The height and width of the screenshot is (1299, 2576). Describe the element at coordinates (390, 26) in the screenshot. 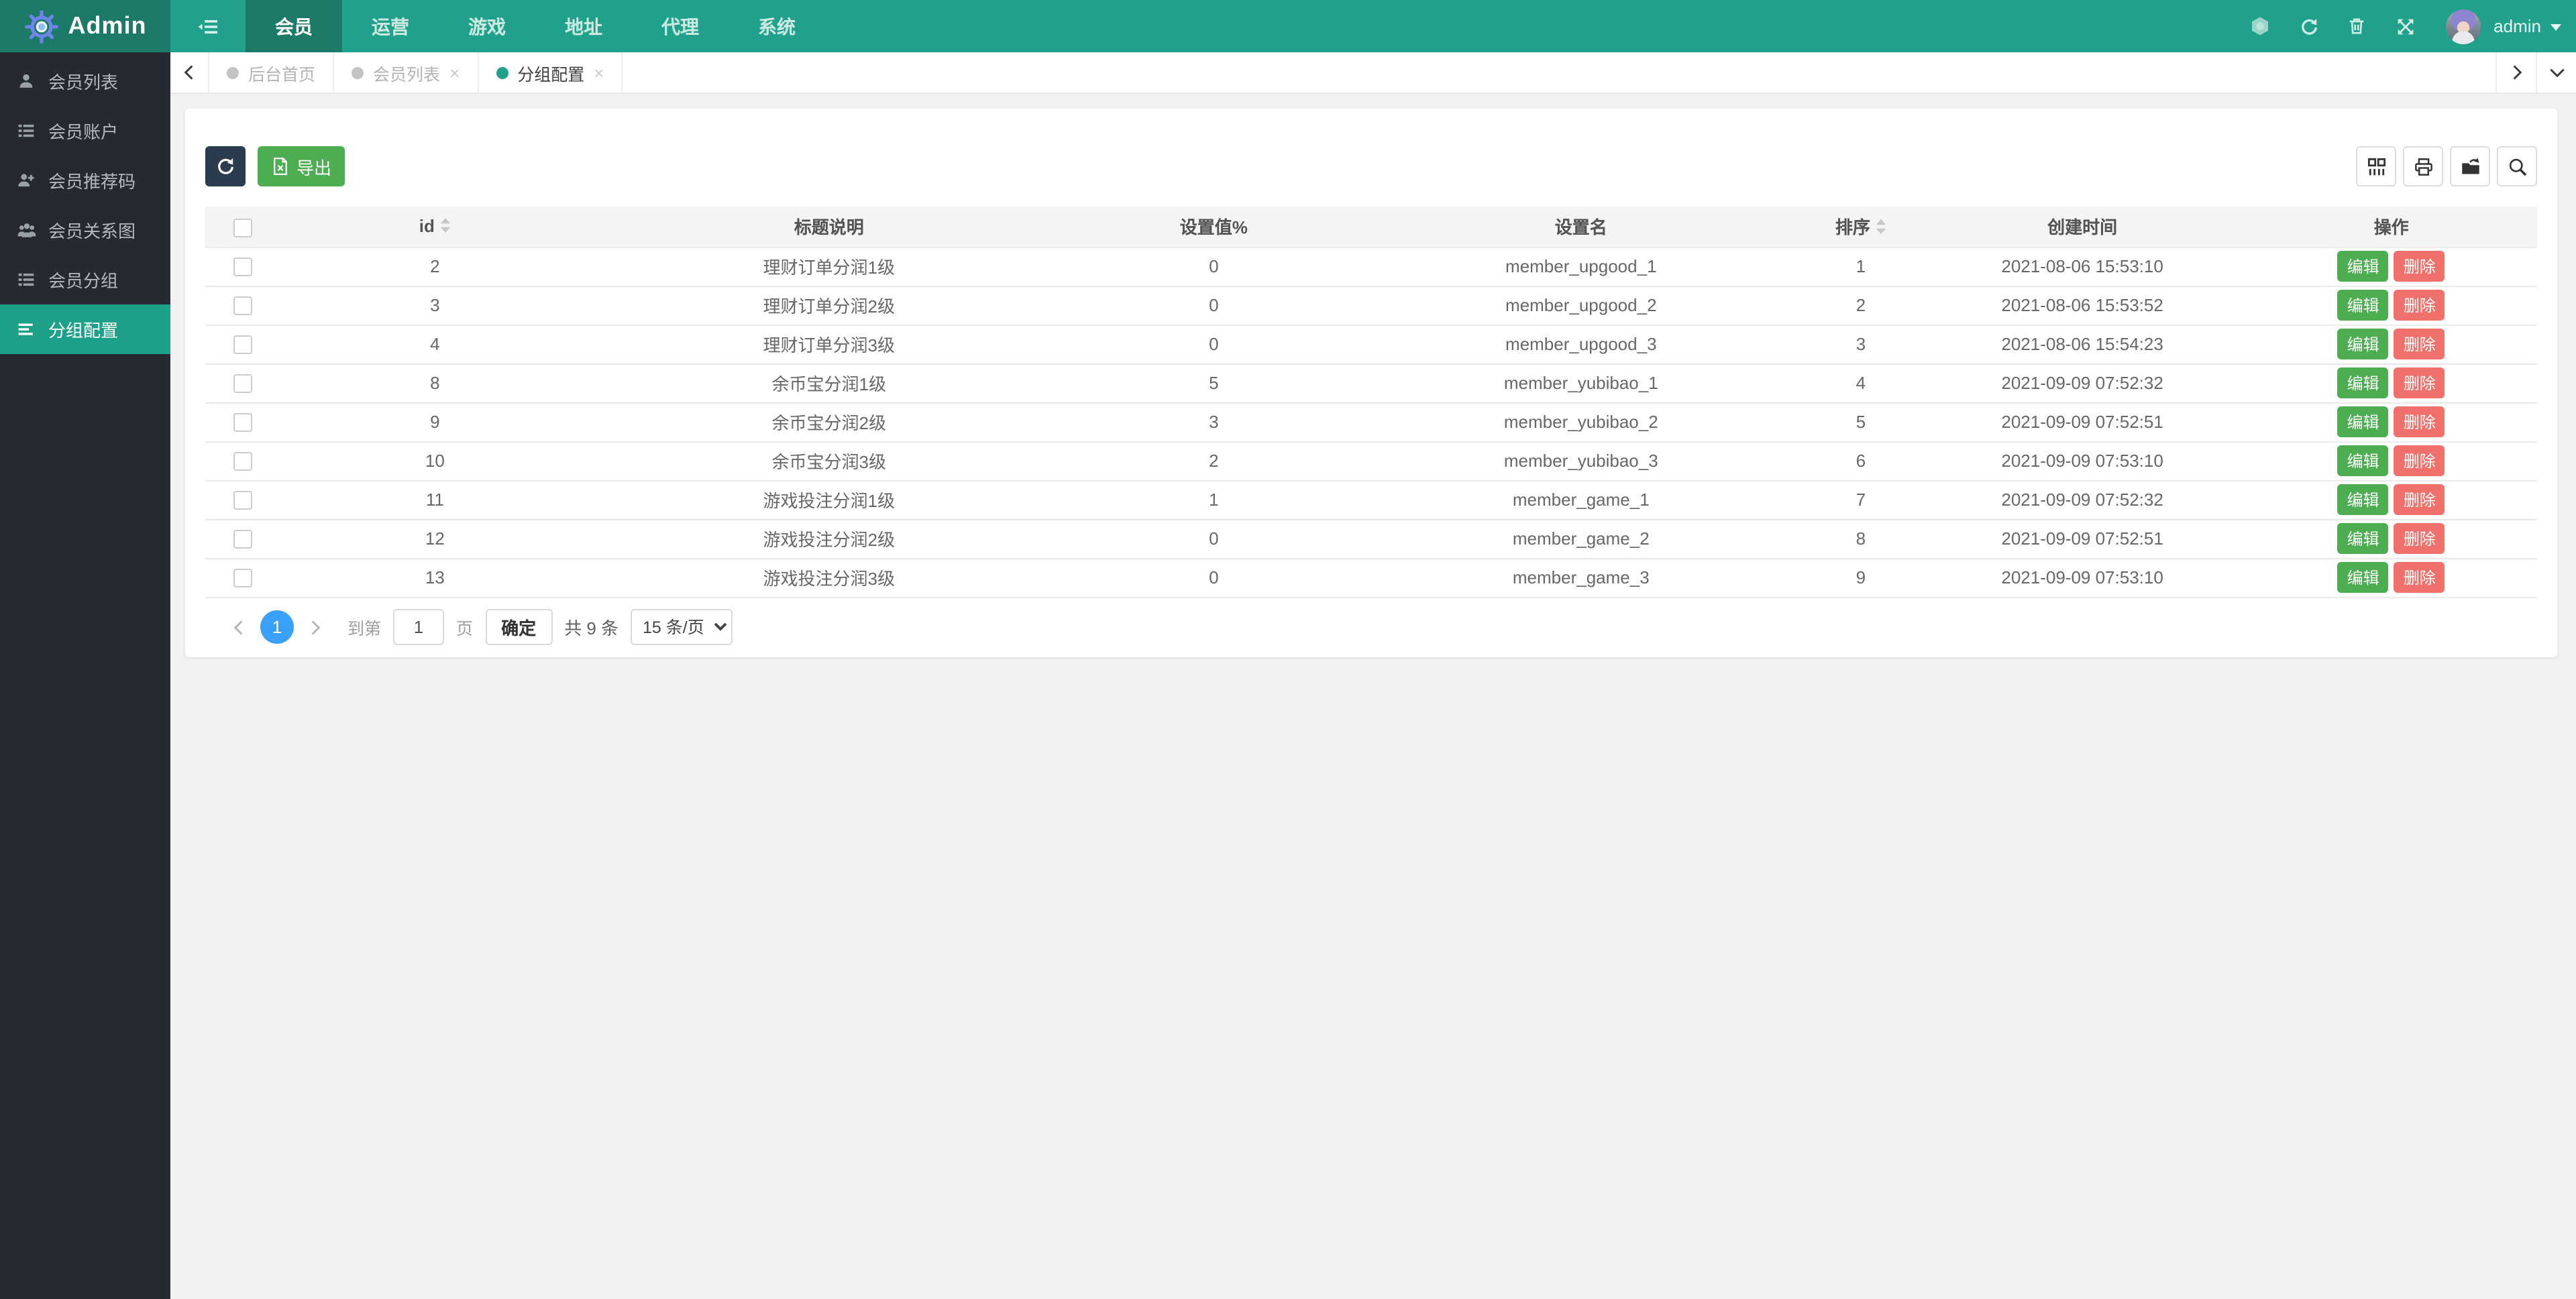

I see `top-menu-item-2: 运营` at that location.